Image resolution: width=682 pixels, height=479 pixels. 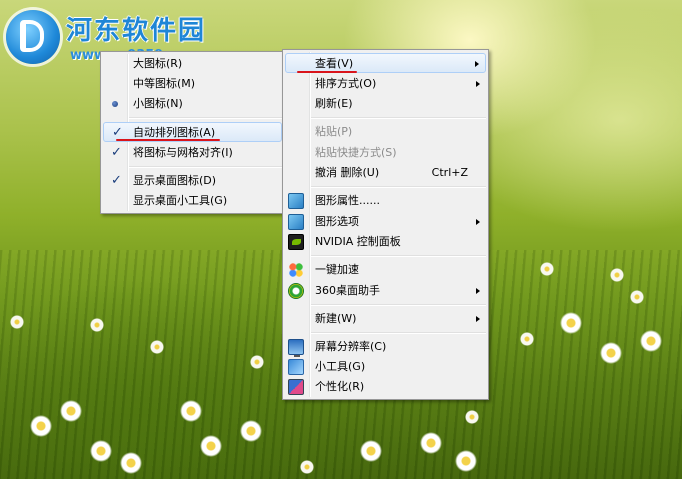 I want to click on menu-item-label: 小工具(G), so click(x=340, y=366).